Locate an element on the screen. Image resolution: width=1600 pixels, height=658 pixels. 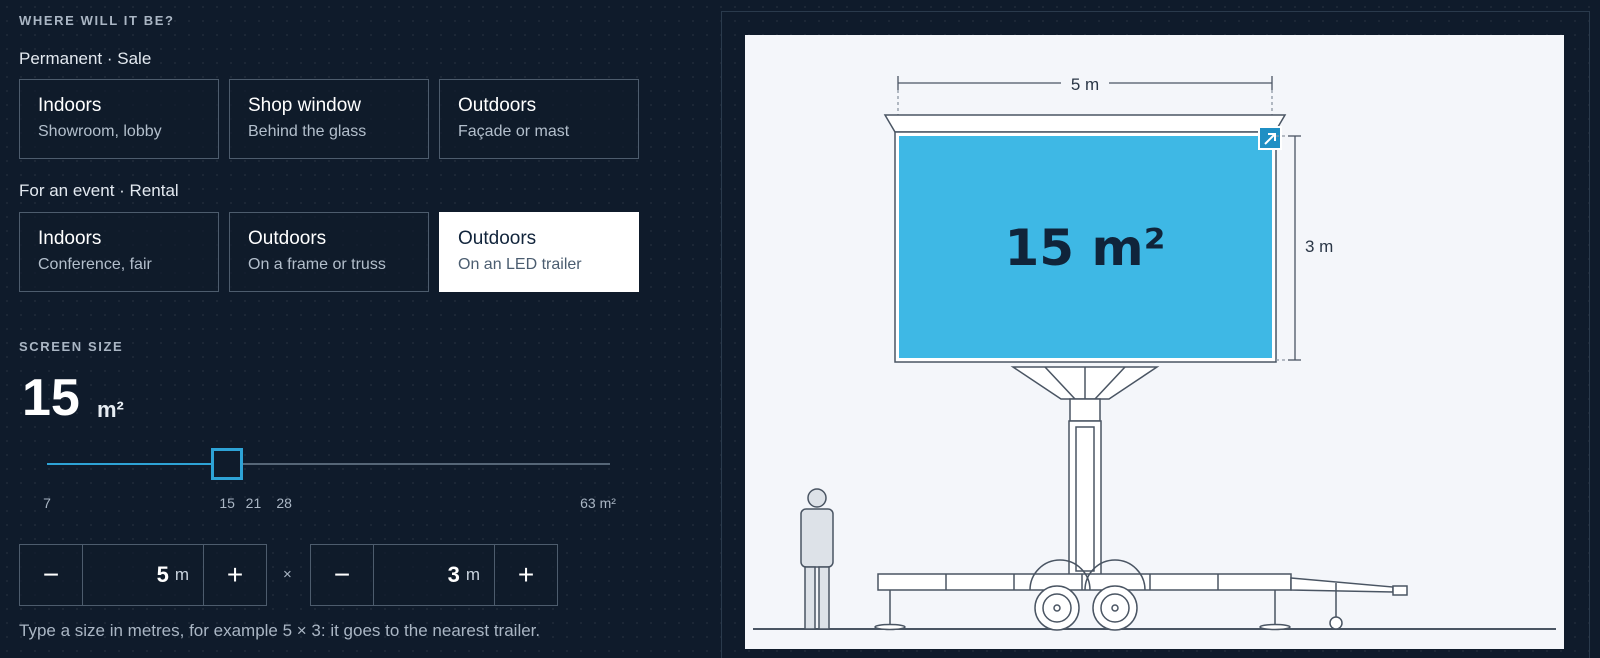
permanent-group-label: Permanent · Sale is located at coordinates (85, 58).